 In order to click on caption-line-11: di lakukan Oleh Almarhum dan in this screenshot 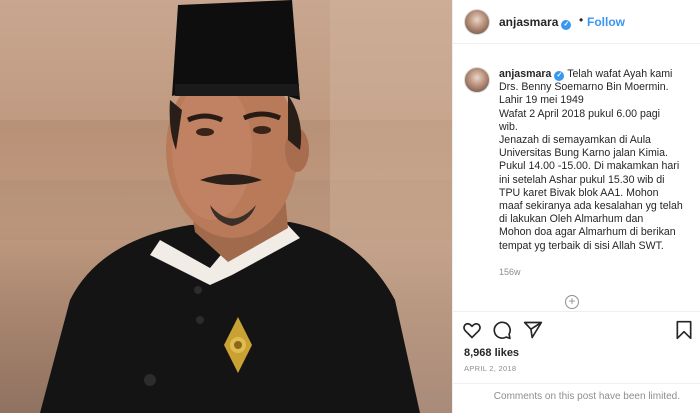, I will do `click(571, 219)`.